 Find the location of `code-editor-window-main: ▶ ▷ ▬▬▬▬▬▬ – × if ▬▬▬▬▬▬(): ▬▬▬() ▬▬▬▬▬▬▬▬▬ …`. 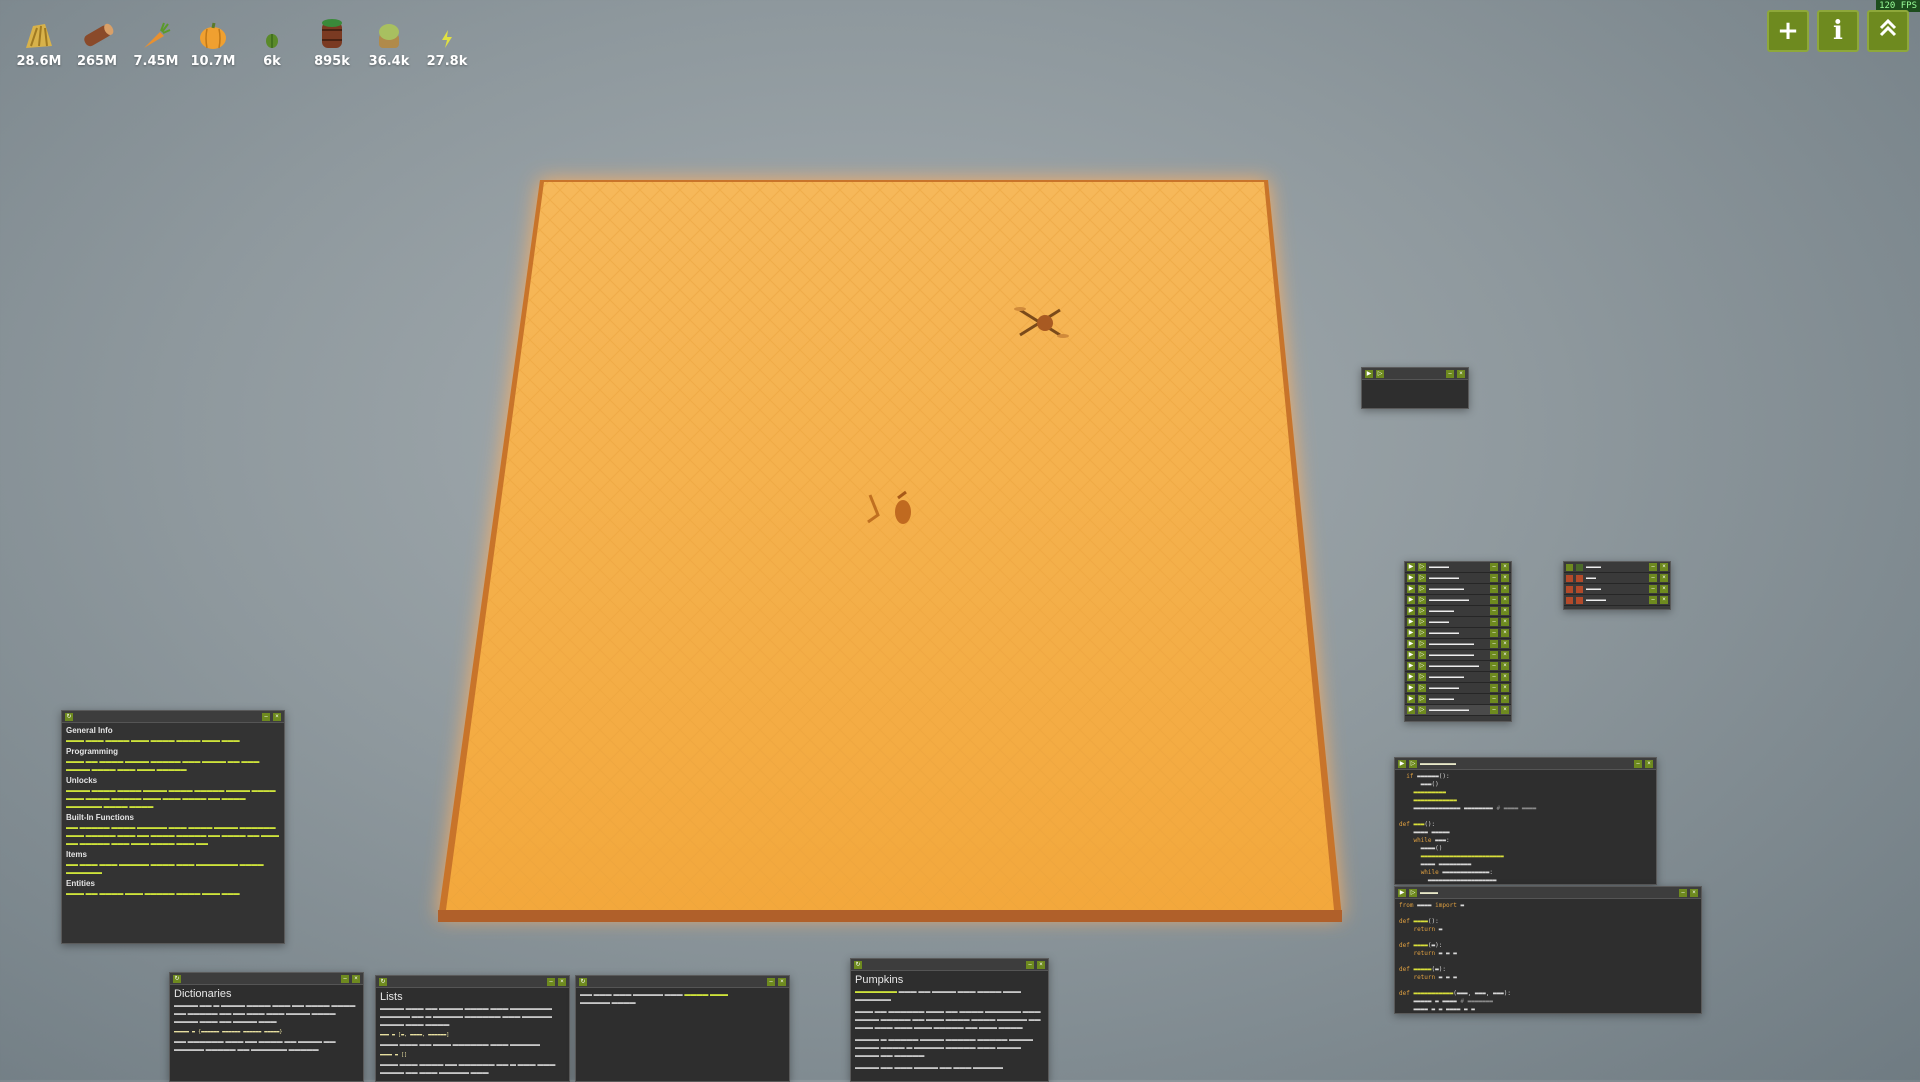

code-editor-window-main: ▶ ▷ ▬▬▬▬▬▬ – × if ▬▬▬▬▬▬(): ▬▬▬() ▬▬▬▬▬▬▬▬▬ … is located at coordinates (1525, 821).